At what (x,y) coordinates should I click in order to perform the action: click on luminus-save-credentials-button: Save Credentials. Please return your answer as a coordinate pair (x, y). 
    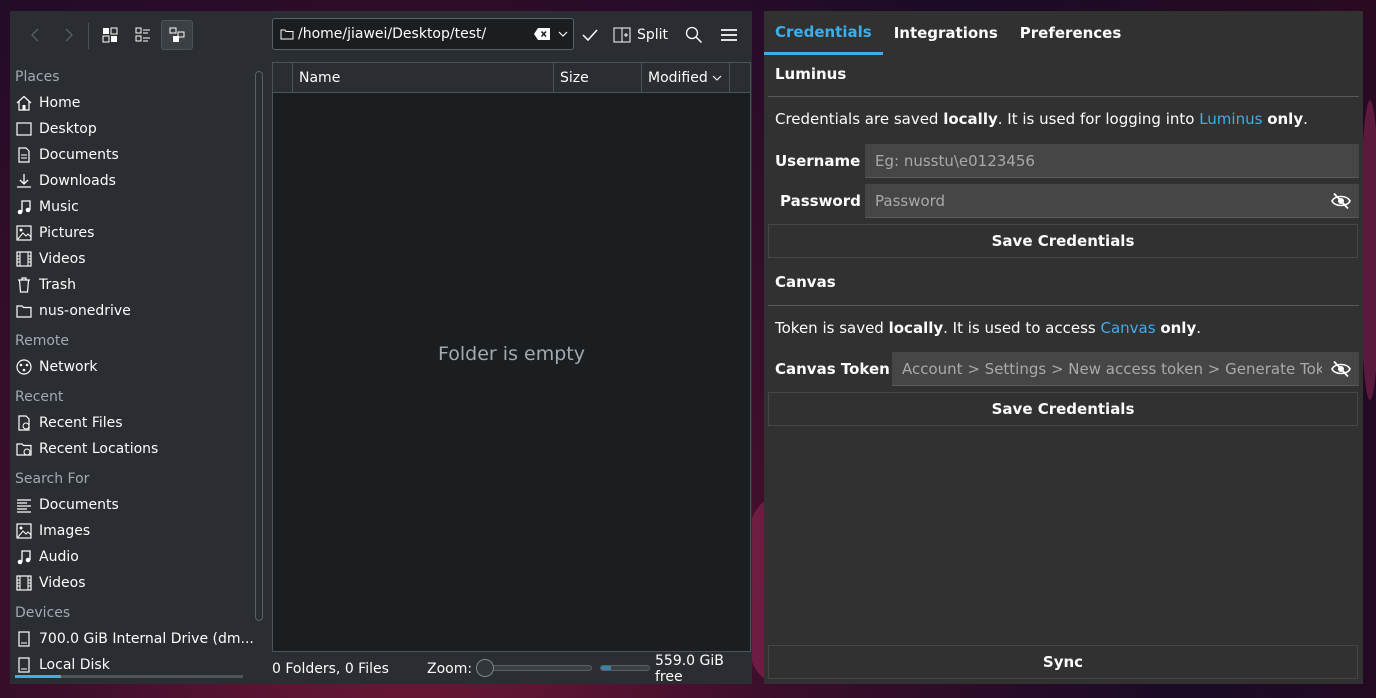
    Looking at the image, I should click on (1063, 241).